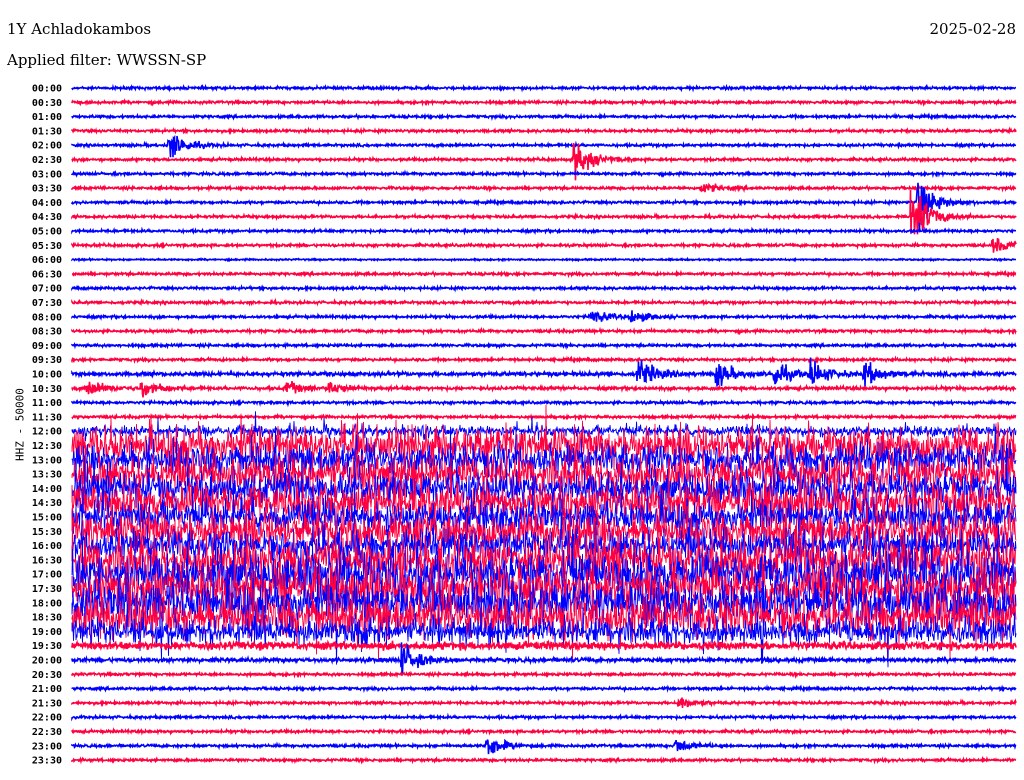 Image resolution: width=1024 pixels, height=780 pixels. What do you see at coordinates (47, 289) in the screenshot?
I see `time-label: 07:00` at bounding box center [47, 289].